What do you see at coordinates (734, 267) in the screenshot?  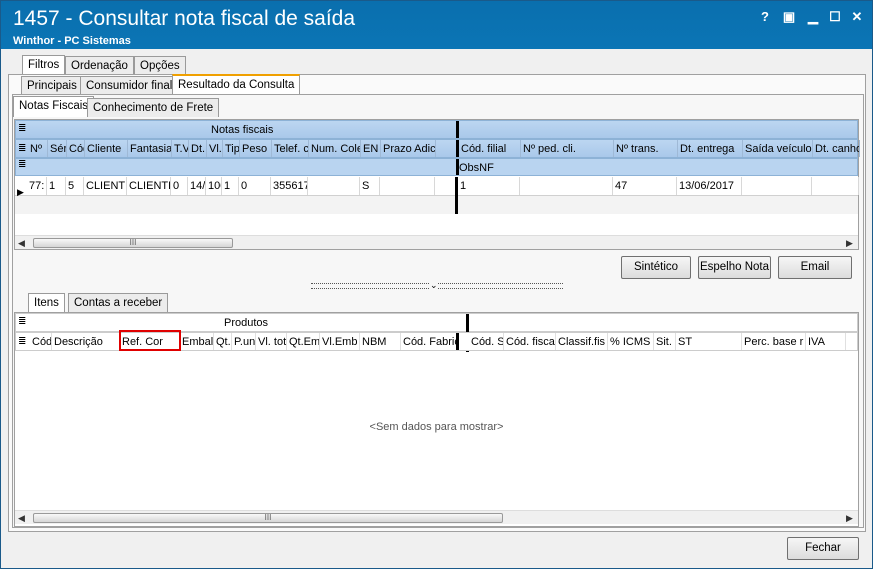 I see `espelho-nota-button: Espelho Nota` at bounding box center [734, 267].